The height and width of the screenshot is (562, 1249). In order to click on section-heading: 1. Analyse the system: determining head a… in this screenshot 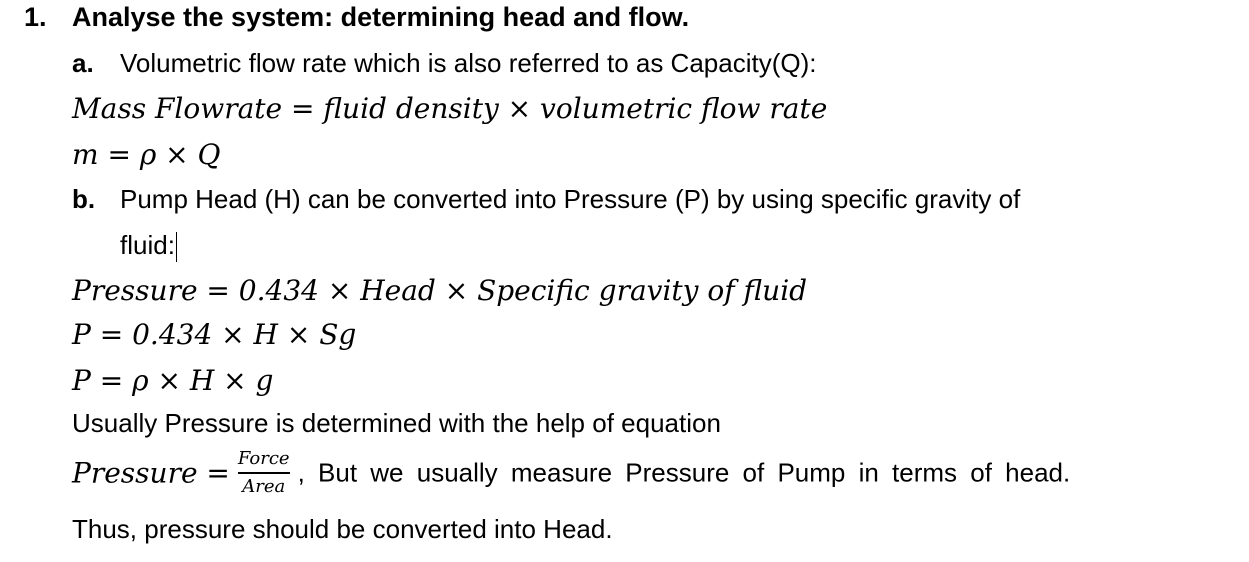, I will do `click(356, 17)`.